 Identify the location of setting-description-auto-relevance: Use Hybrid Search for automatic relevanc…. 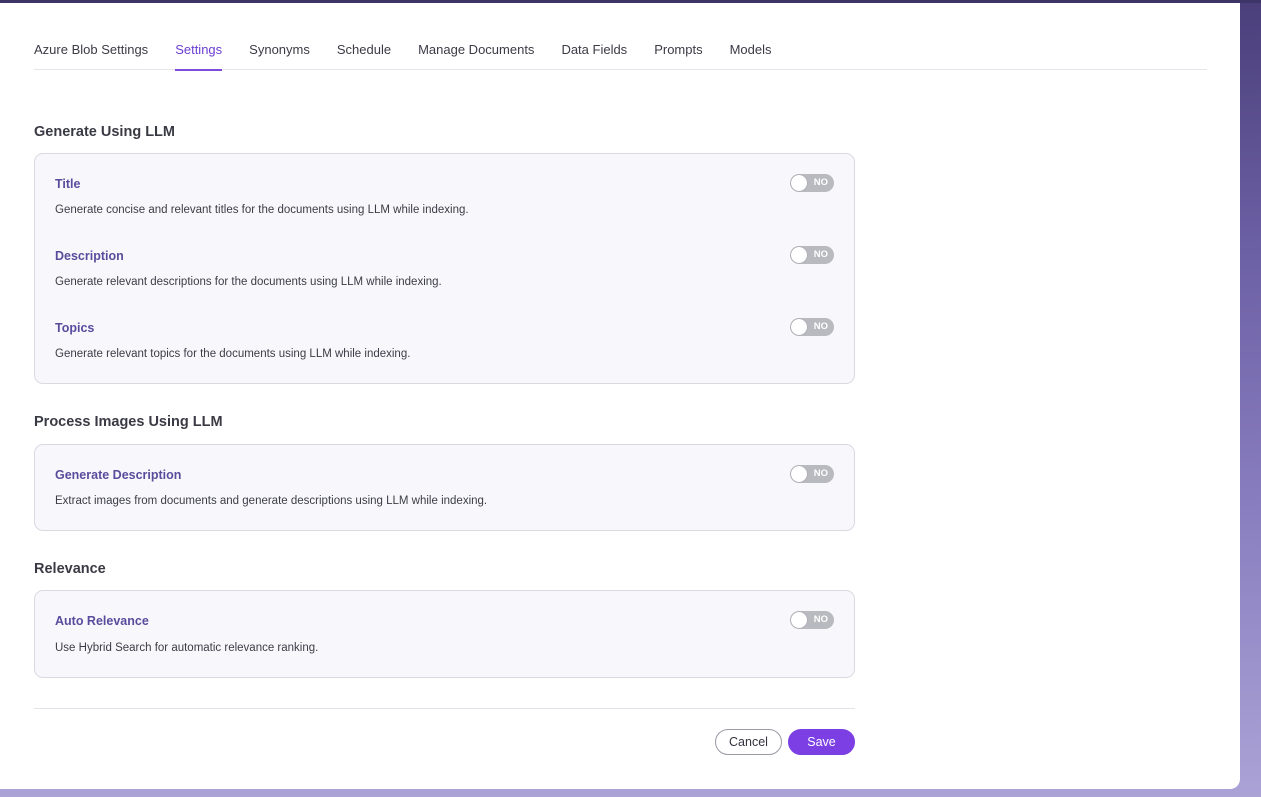
(187, 648).